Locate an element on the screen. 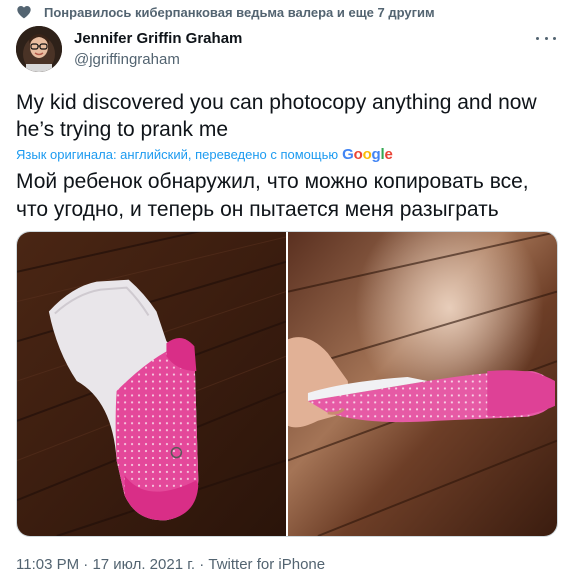 The width and height of the screenshot is (570, 580). author-name: Jennifer Griffin Graham is located at coordinates (158, 38).